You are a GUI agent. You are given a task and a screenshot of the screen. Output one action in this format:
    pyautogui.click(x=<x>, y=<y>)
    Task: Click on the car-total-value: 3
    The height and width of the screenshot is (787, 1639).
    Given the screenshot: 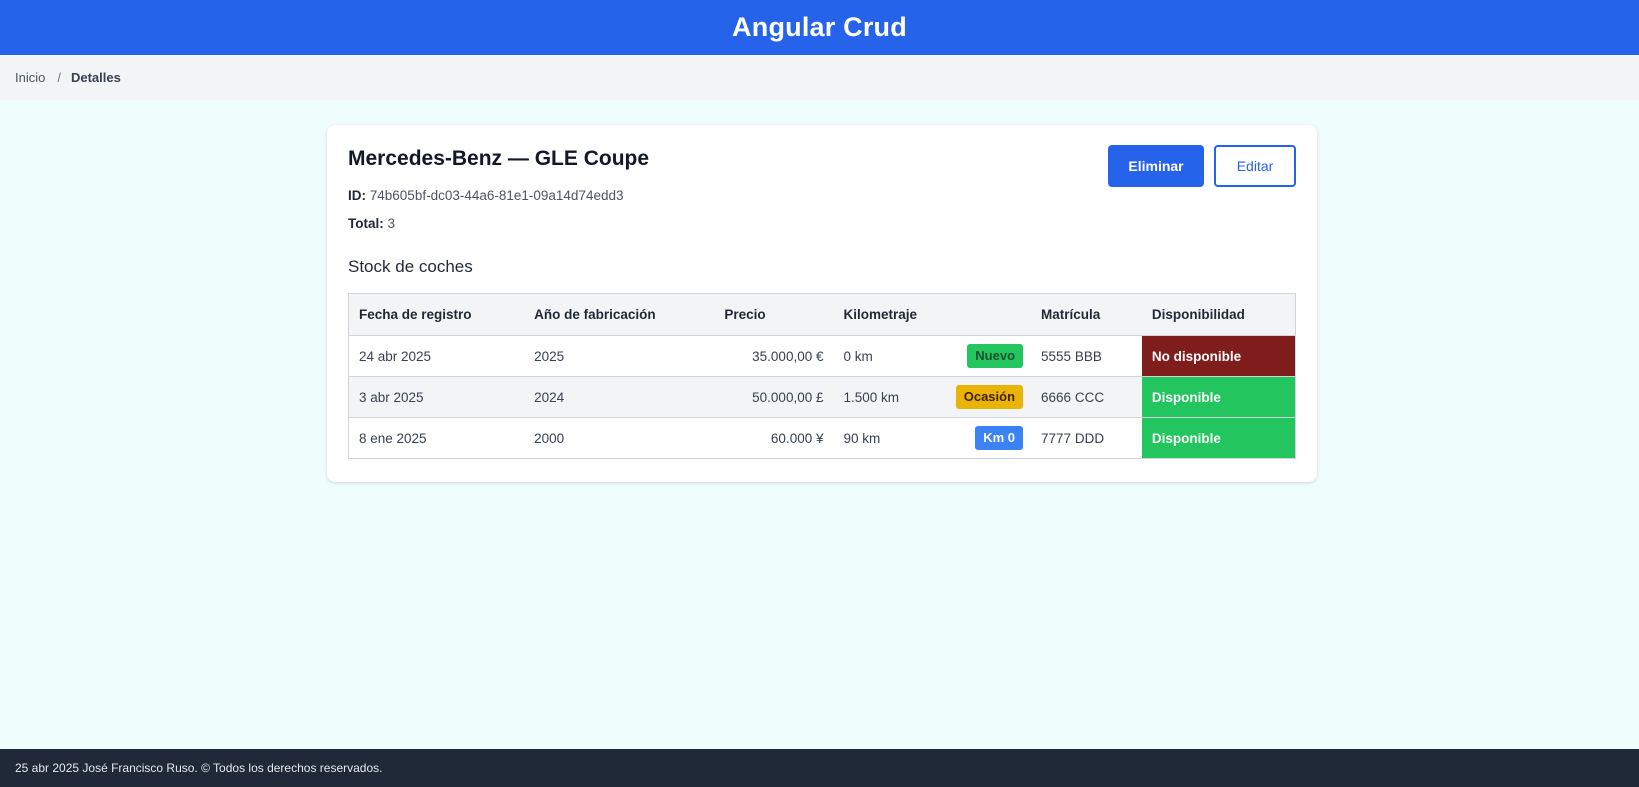 What is the action you would take?
    pyautogui.click(x=391, y=223)
    